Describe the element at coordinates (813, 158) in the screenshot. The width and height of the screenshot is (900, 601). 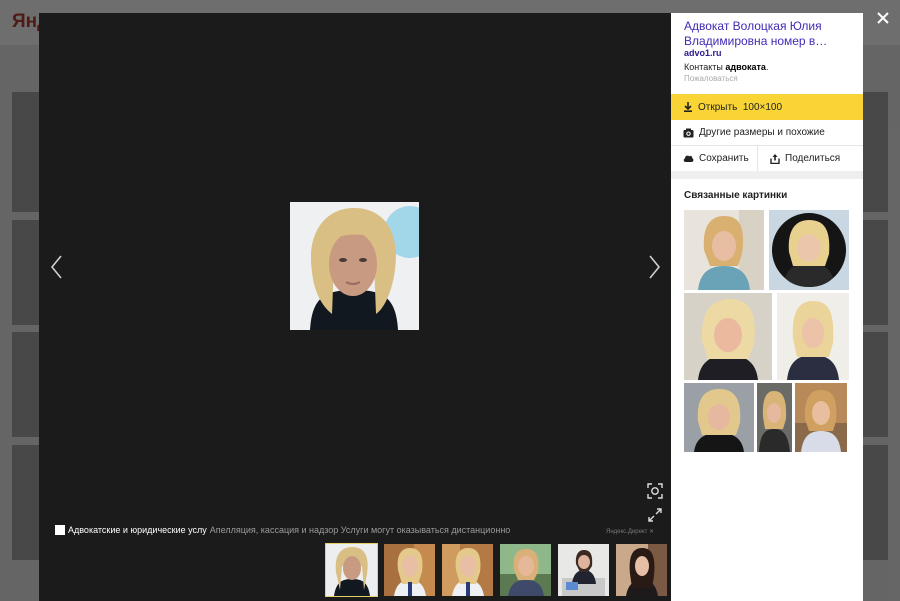
I see `share-label: Поделиться` at that location.